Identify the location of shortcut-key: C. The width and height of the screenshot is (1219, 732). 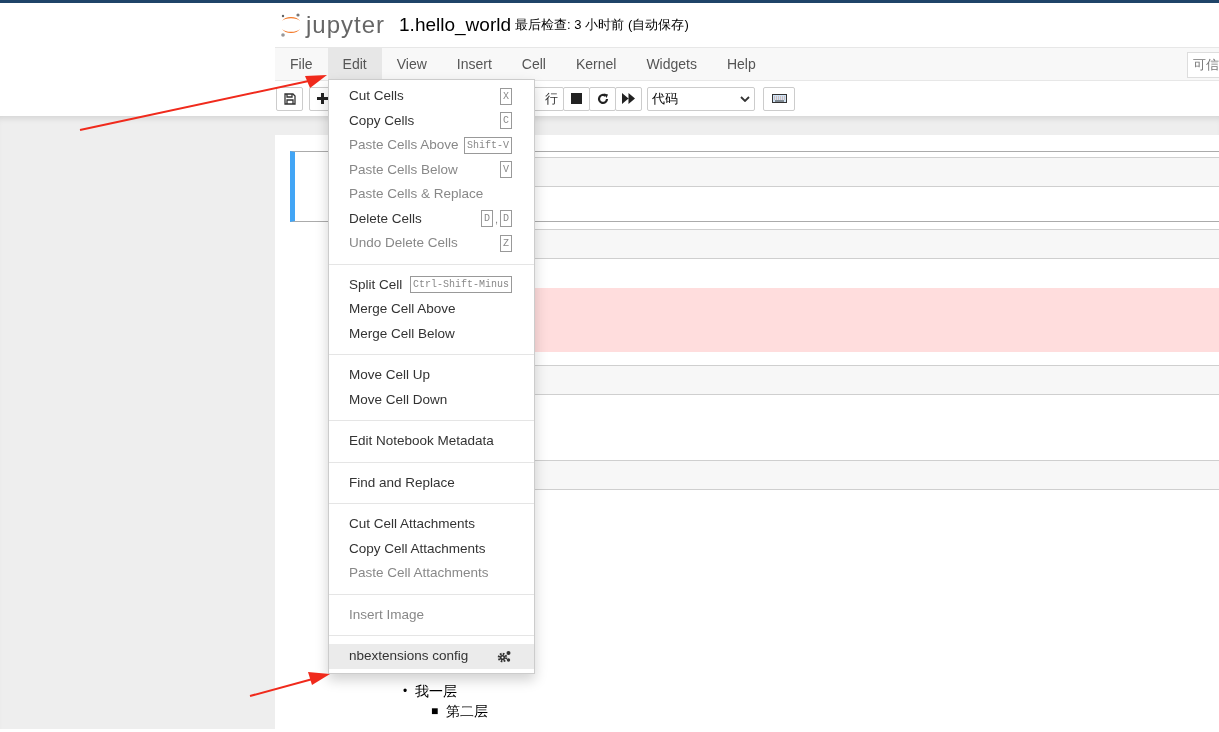
(506, 121).